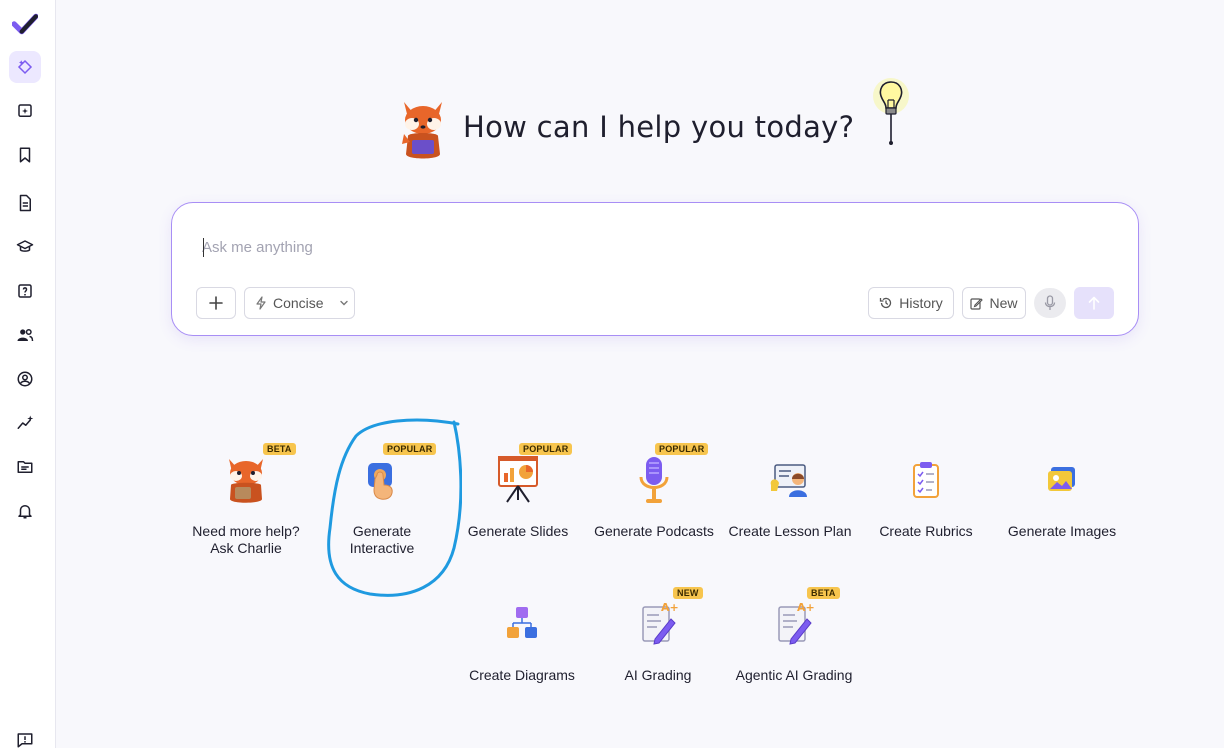 This screenshot has width=1224, height=748. I want to click on new-label: New, so click(1003, 303).